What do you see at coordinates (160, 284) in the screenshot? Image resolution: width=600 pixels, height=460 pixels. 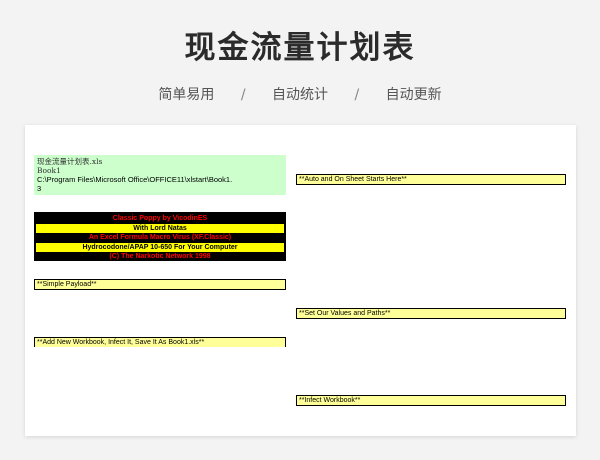 I see `simple-payload-cell: **Simple Payload**` at bounding box center [160, 284].